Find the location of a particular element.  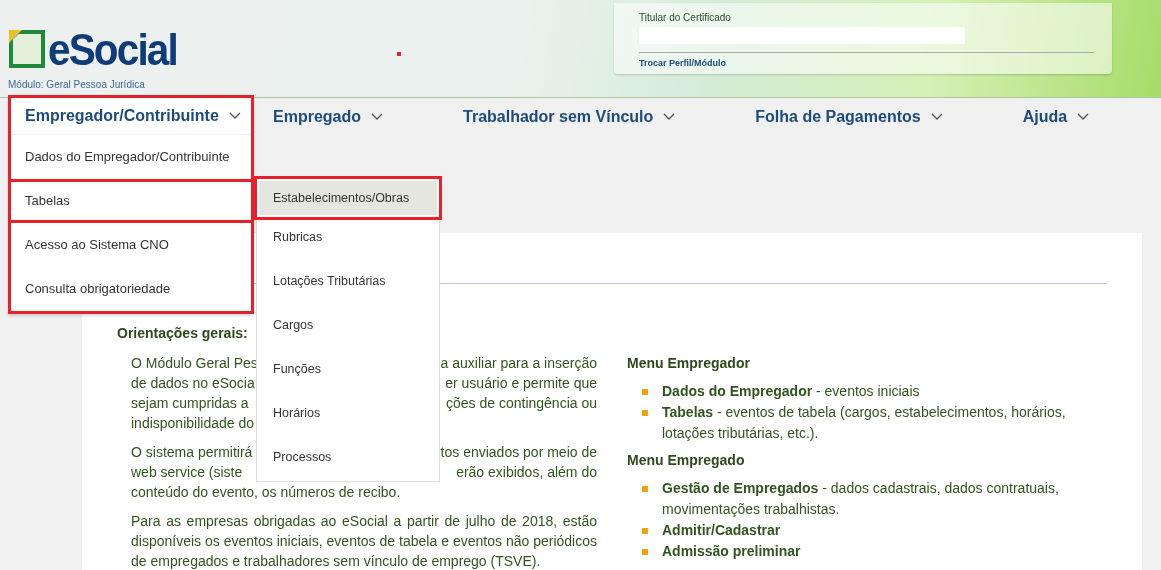

switch-profile-link: Trocar Perfil/Módulo is located at coordinates (875, 63).